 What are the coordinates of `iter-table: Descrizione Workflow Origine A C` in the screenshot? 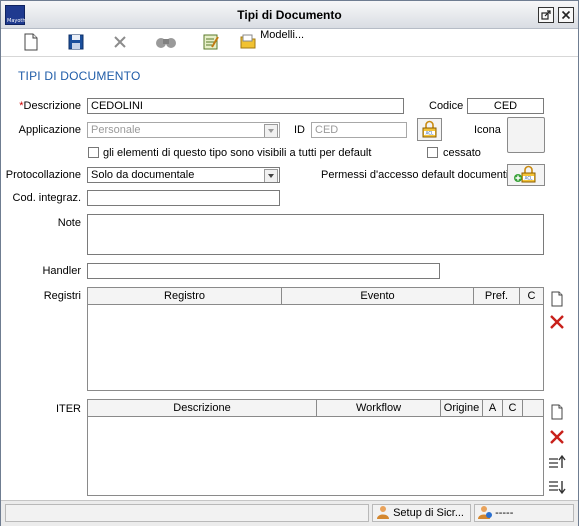 It's located at (315, 447).